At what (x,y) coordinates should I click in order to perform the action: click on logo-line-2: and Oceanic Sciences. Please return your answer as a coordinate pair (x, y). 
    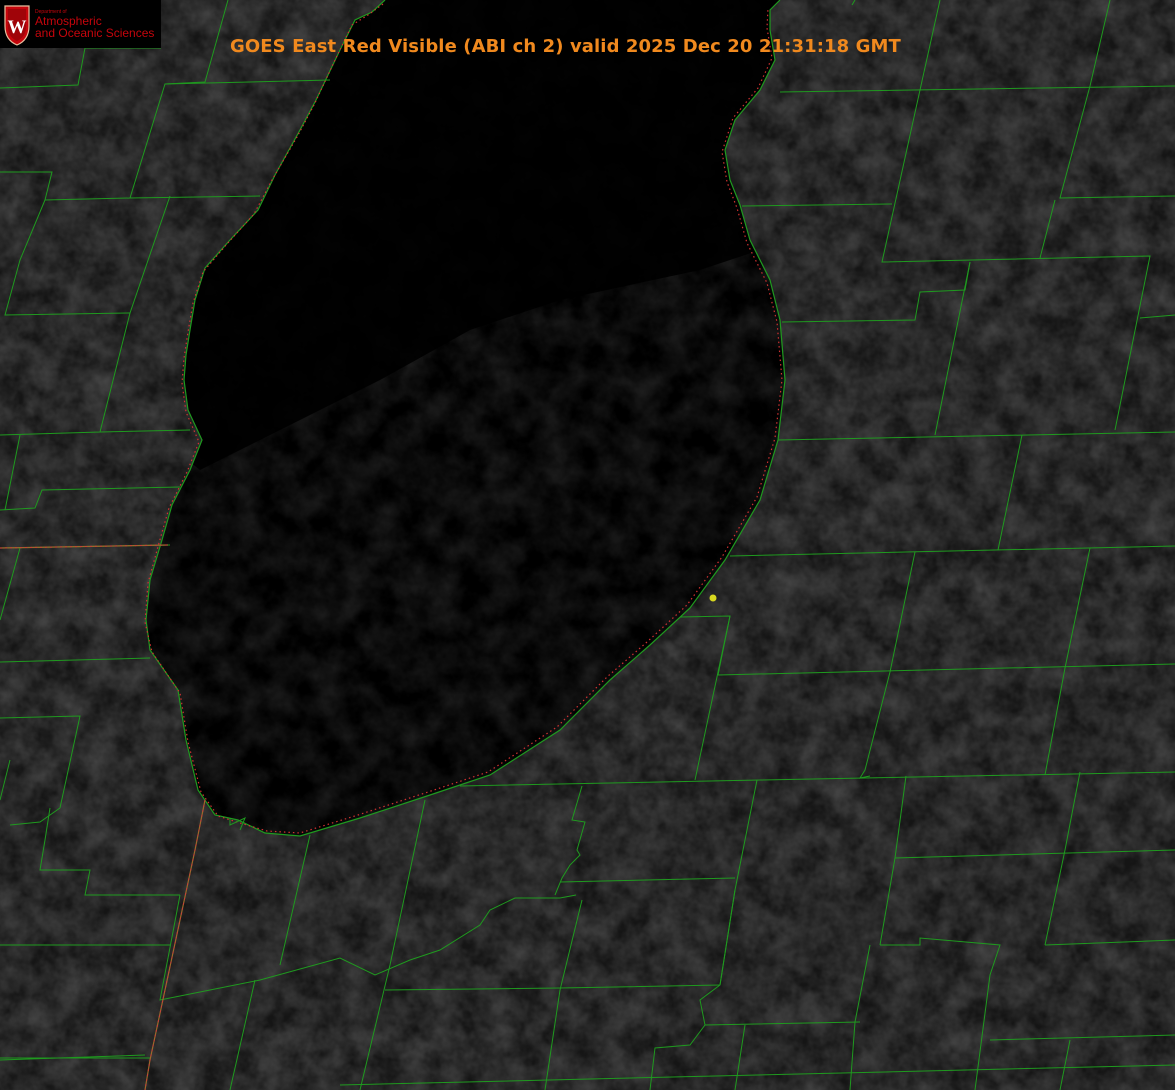
    Looking at the image, I should click on (95, 33).